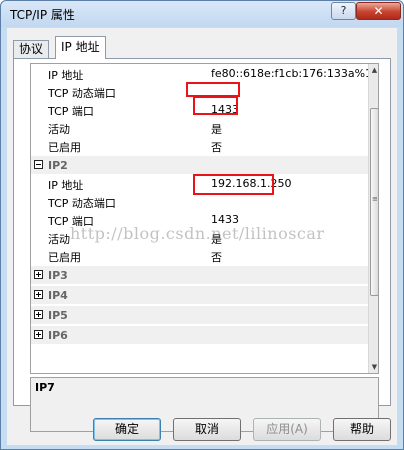 This screenshot has width=404, height=450. What do you see at coordinates (58, 275) in the screenshot?
I see `category-label: IP3` at bounding box center [58, 275].